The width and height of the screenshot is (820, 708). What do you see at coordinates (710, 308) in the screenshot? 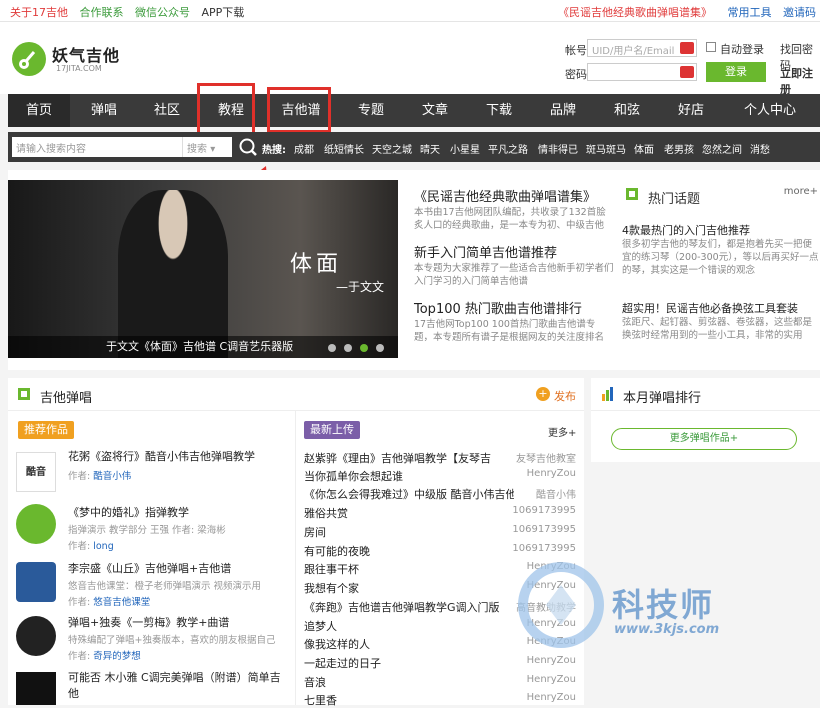
I see `hot-topic-title: 超实用！民谣吉他必备换弦工具套装` at bounding box center [710, 308].